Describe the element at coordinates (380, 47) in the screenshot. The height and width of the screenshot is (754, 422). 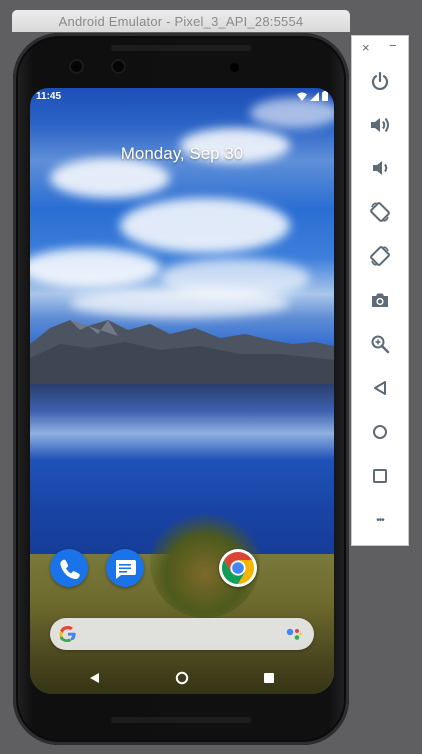
I see `toolbar-header: × −` at that location.